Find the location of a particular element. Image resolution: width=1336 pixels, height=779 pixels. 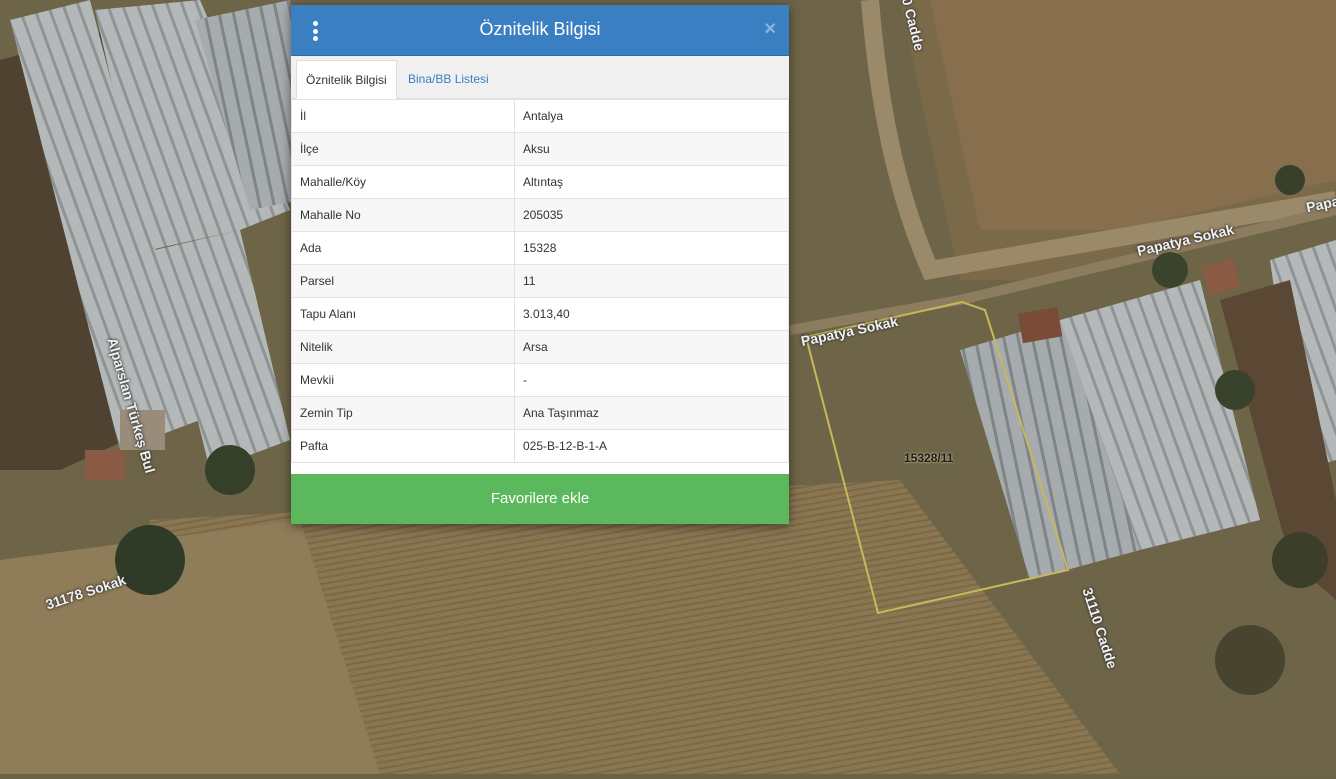

attribute-value: Altıntaş is located at coordinates (651, 182).